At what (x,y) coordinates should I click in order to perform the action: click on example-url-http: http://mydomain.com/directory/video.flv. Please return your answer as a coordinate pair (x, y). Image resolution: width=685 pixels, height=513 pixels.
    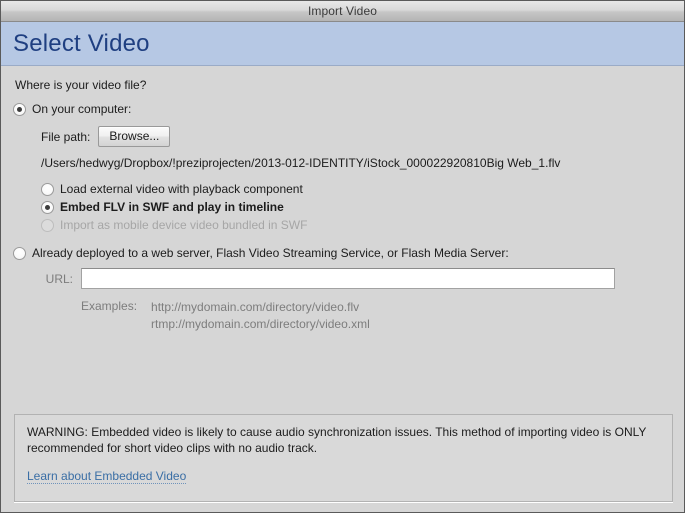
    Looking at the image, I should click on (255, 307).